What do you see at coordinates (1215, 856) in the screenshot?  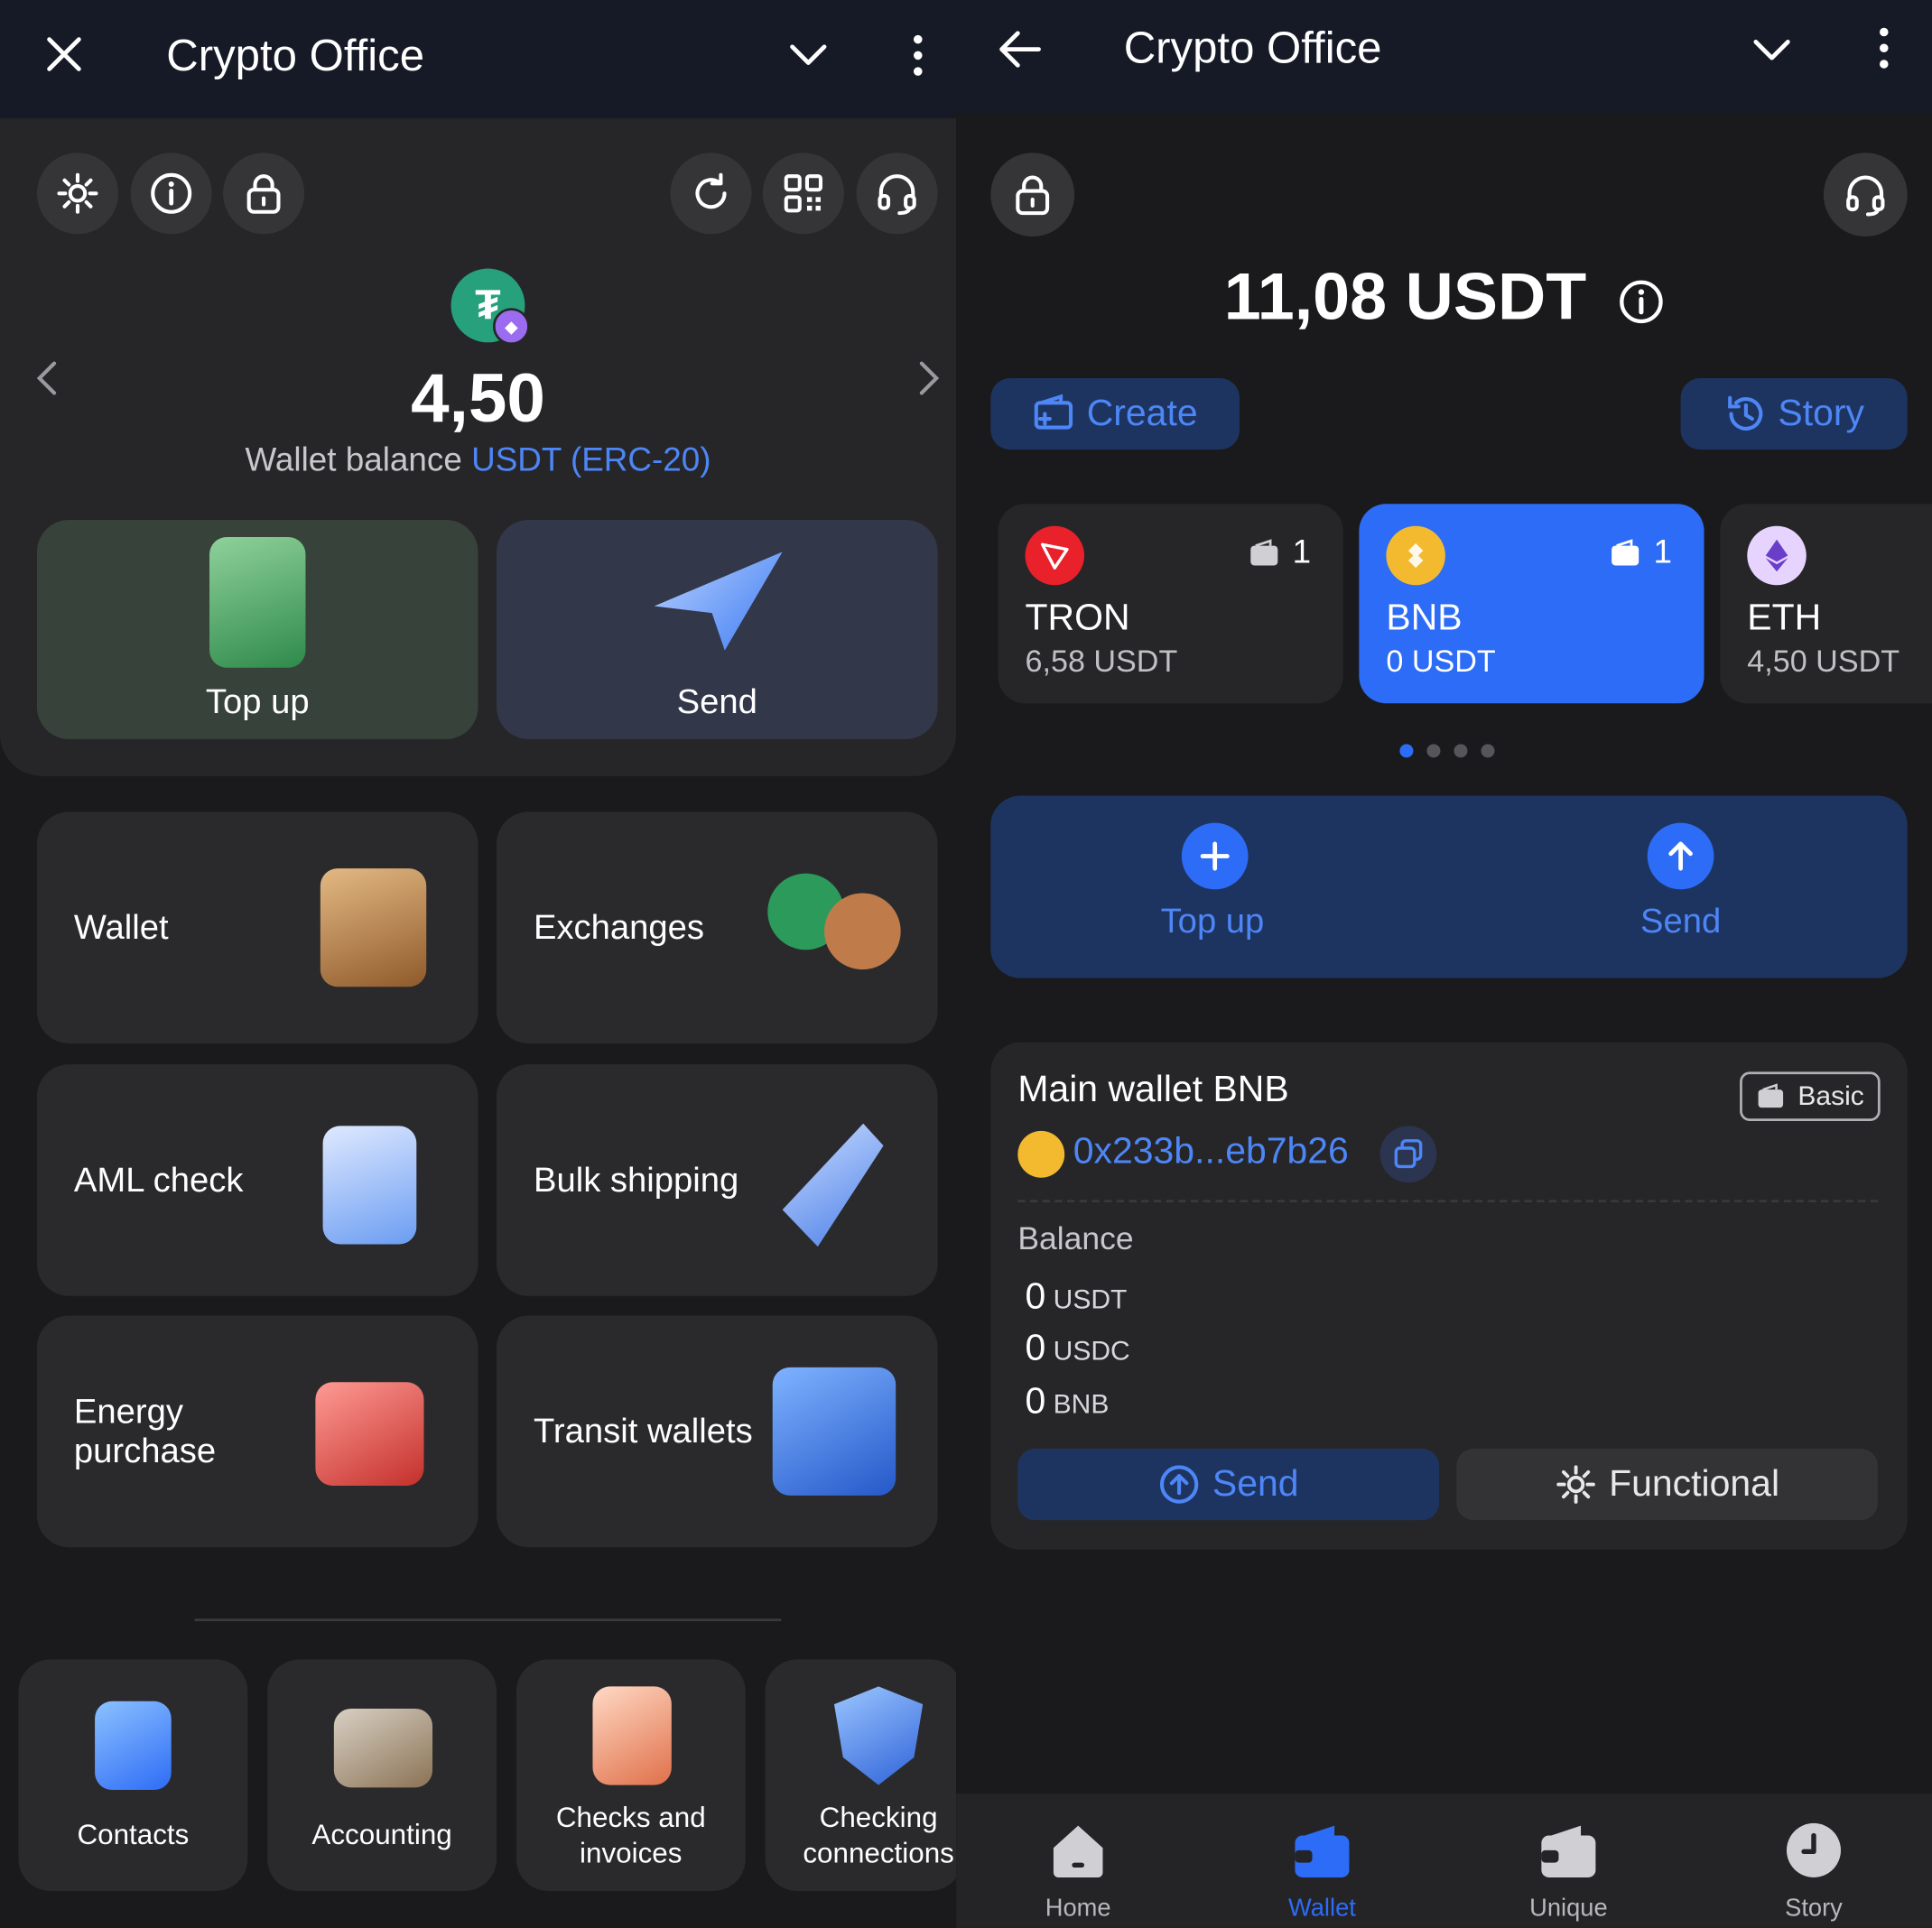 I see `plus-icon` at bounding box center [1215, 856].